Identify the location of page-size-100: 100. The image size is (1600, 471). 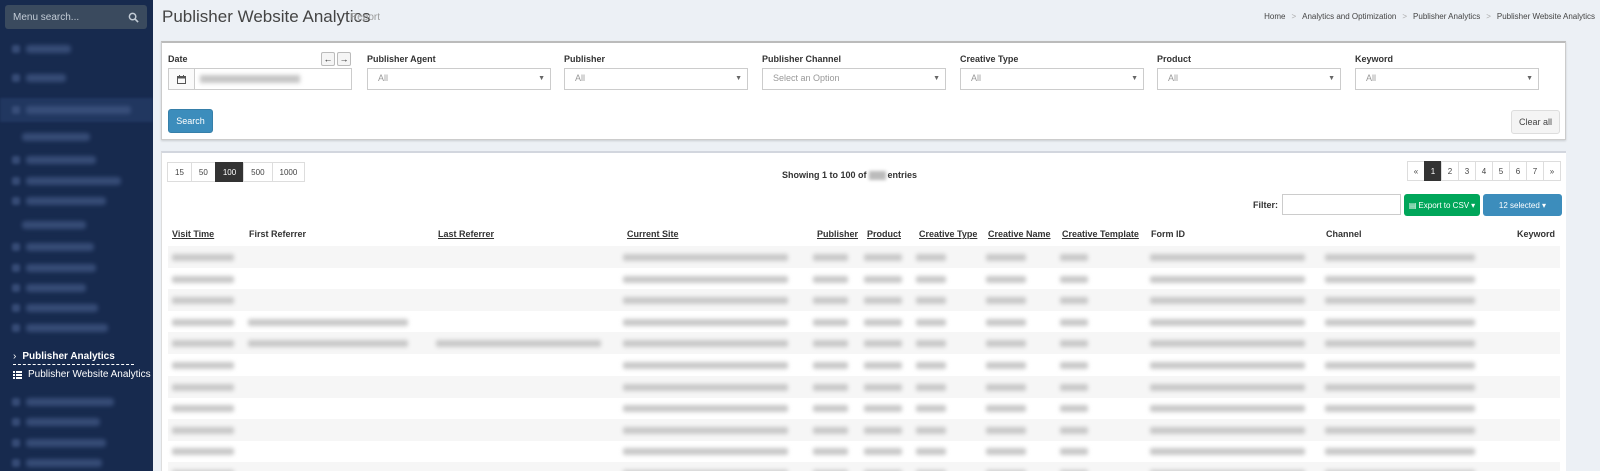
(229, 172).